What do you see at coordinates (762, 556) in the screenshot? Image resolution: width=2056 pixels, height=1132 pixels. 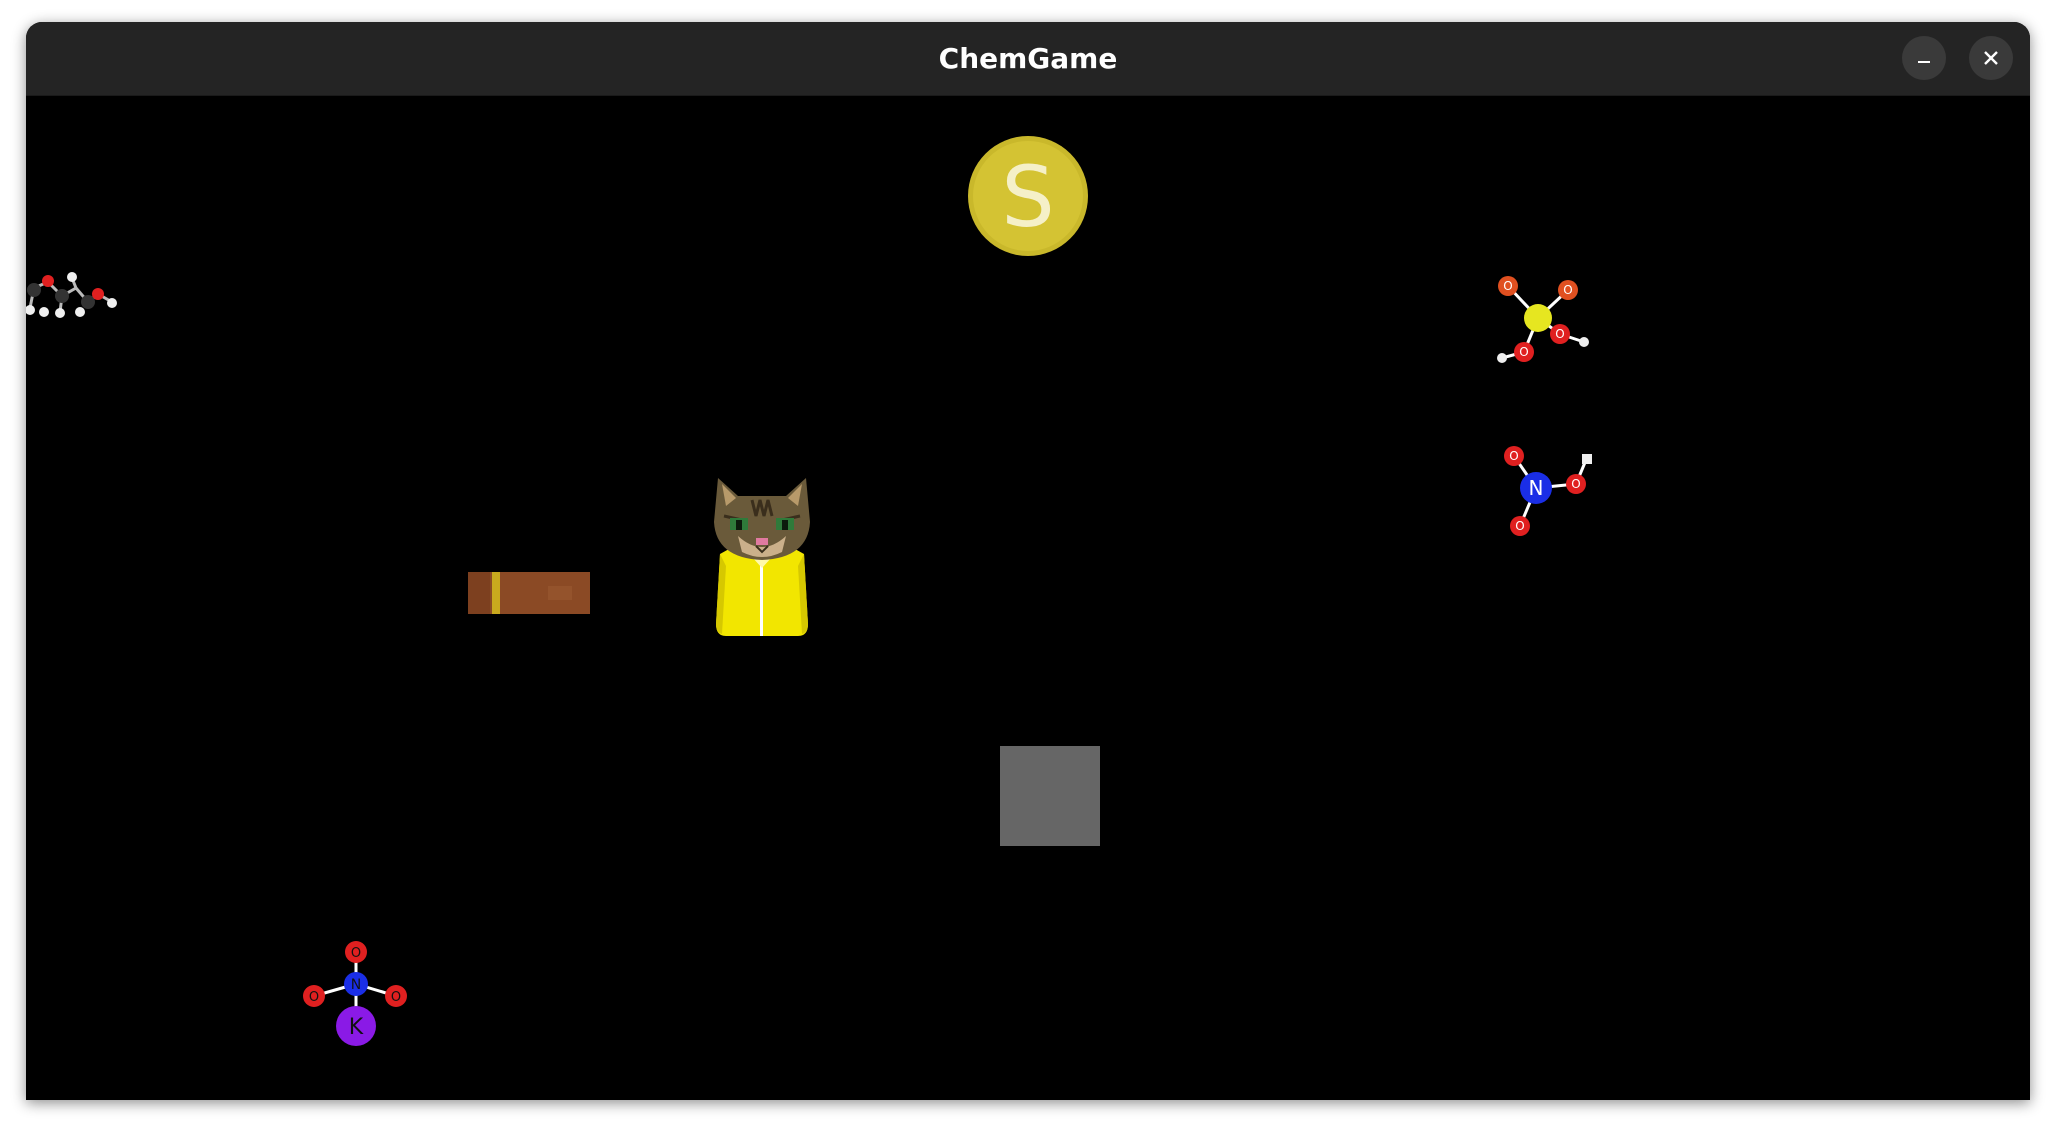 I see `player-cat` at bounding box center [762, 556].